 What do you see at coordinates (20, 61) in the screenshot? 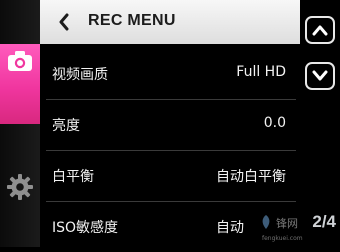
I see `camera-icon` at bounding box center [20, 61].